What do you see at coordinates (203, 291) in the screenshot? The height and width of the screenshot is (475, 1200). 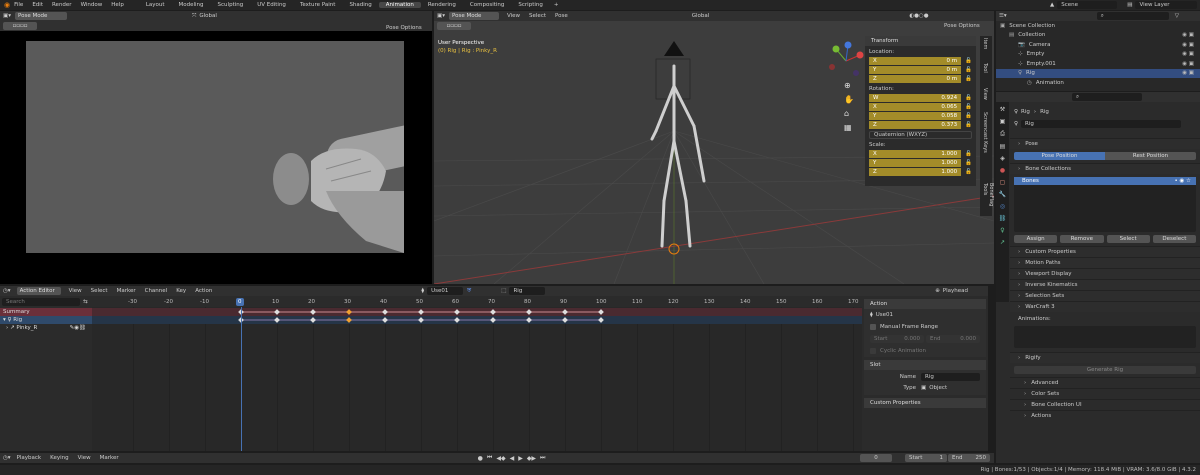 I see `dopesheet-menu-action: Action` at bounding box center [203, 291].